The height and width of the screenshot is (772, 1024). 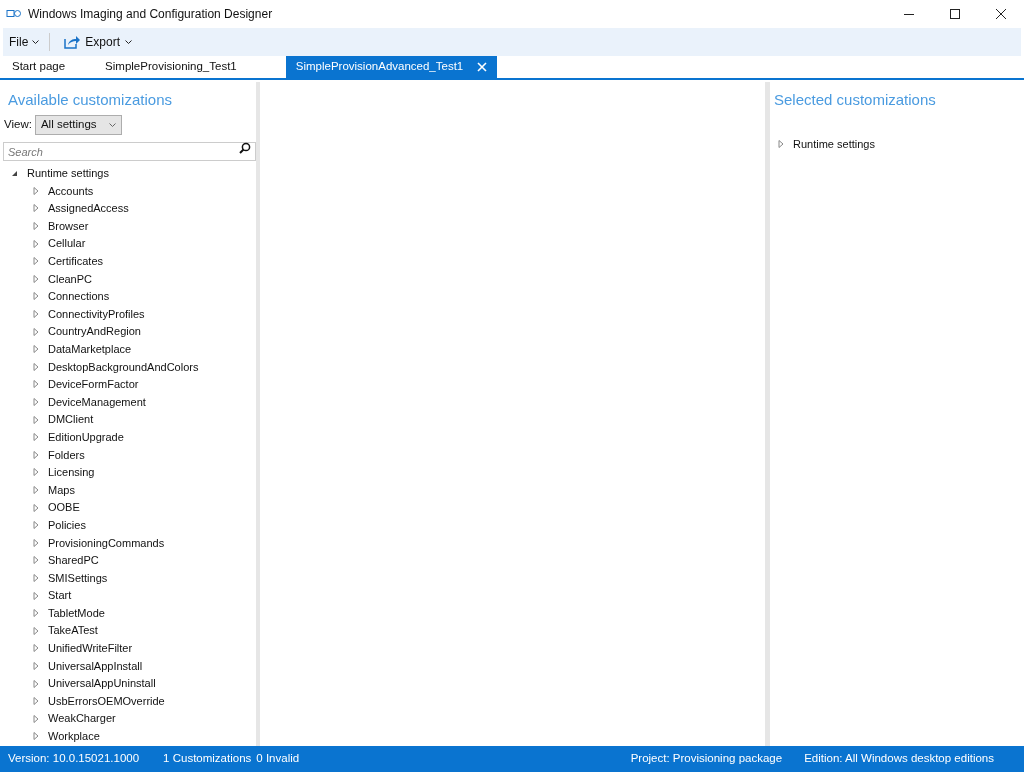 What do you see at coordinates (73, 560) in the screenshot?
I see `tree-item: SharedPC` at bounding box center [73, 560].